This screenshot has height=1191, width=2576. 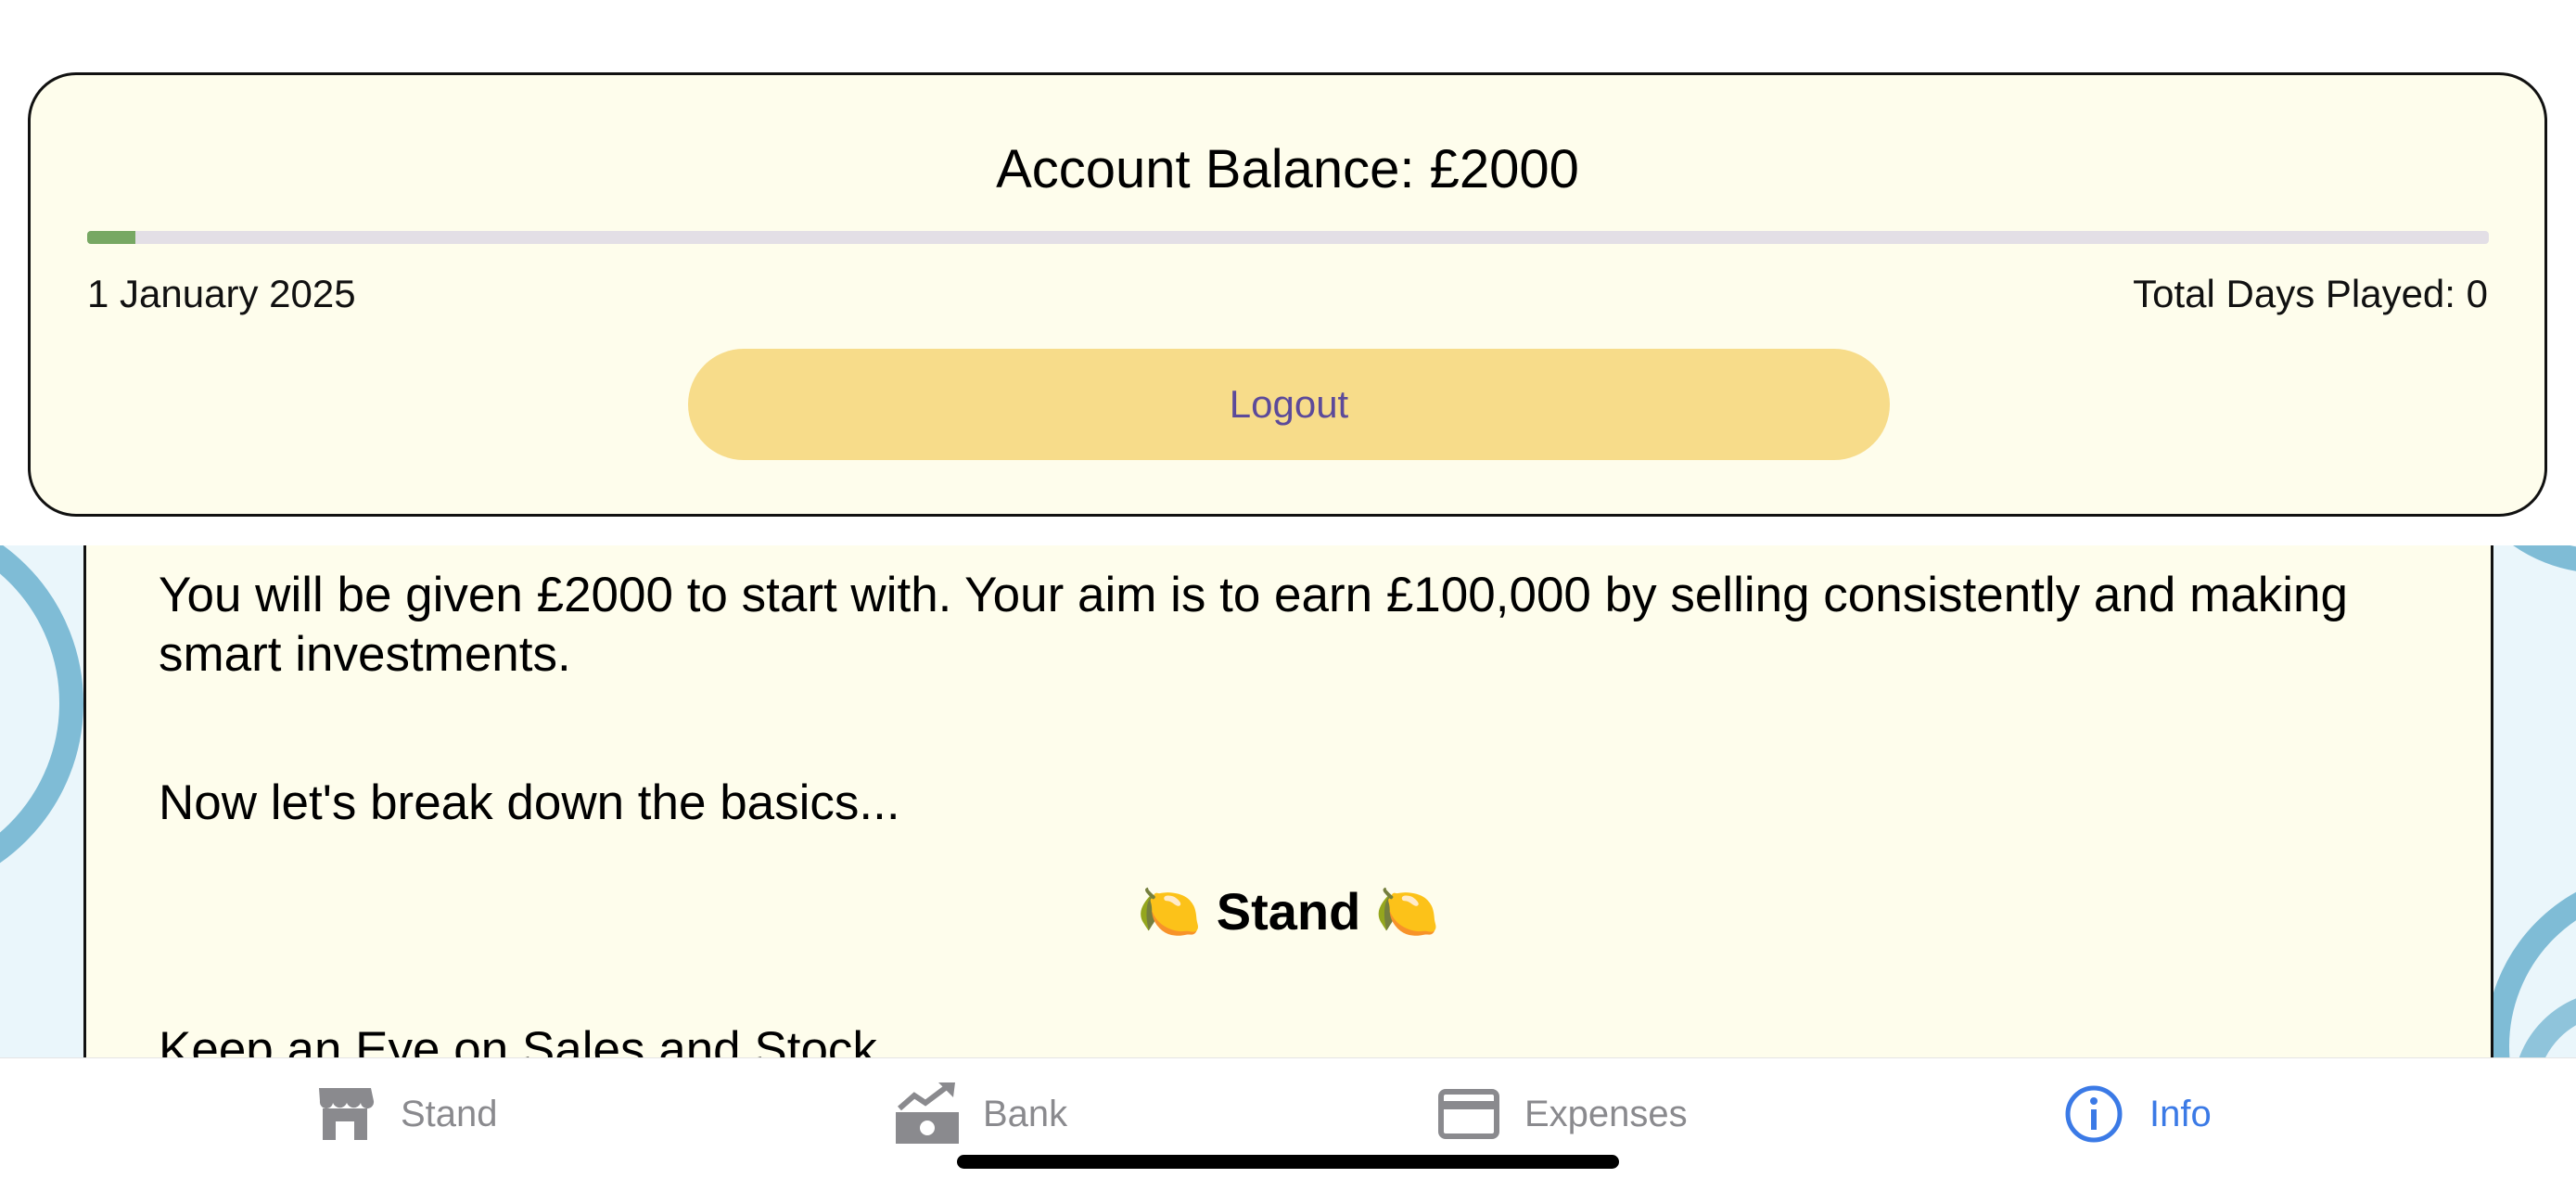 What do you see at coordinates (1289, 404) in the screenshot?
I see `logout-button: Logout` at bounding box center [1289, 404].